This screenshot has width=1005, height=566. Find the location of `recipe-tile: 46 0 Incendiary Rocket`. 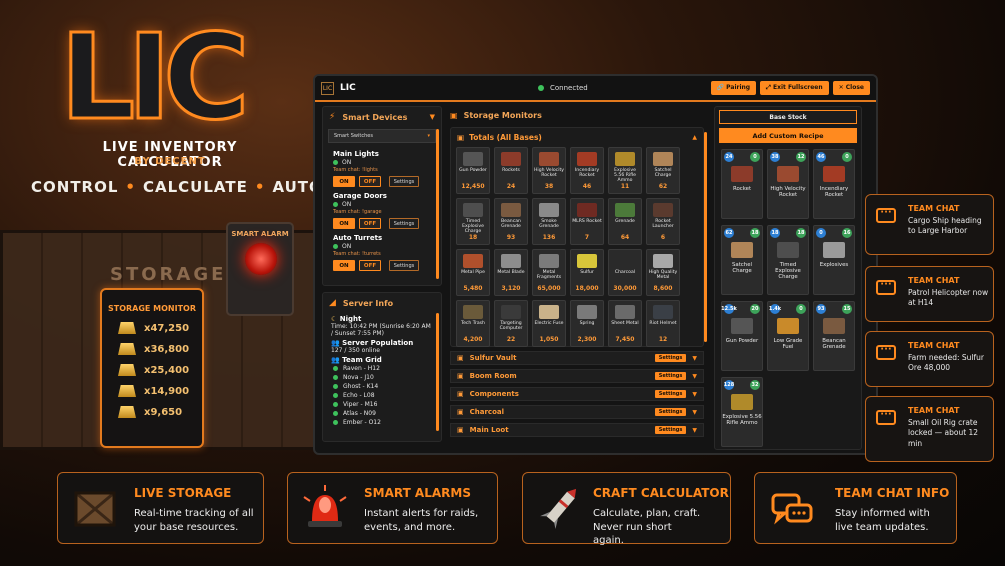

recipe-tile: 46 0 Incendiary Rocket is located at coordinates (834, 184).